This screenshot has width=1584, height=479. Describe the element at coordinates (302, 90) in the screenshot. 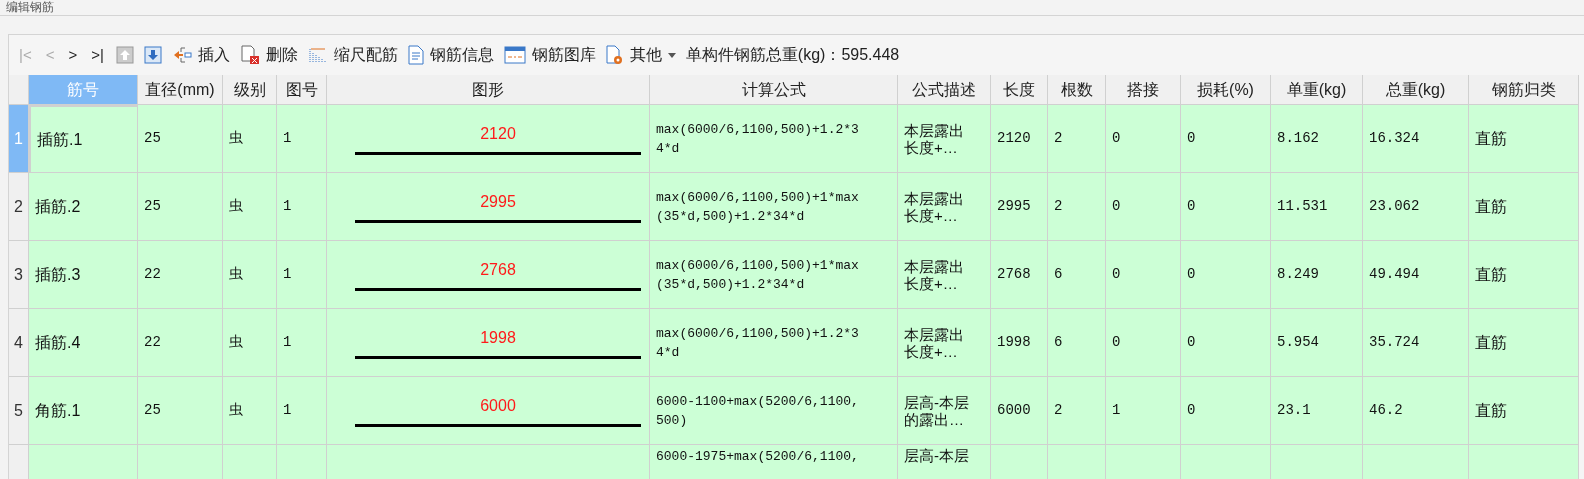

I see `column-header: 图号` at that location.